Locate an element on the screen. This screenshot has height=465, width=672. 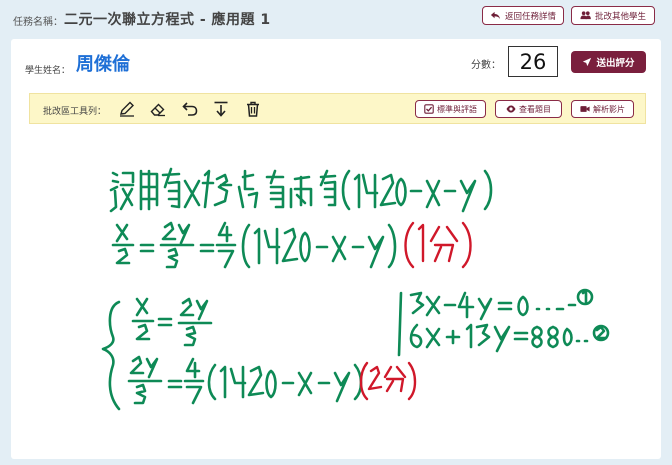
pen-tool is located at coordinates (127, 109).